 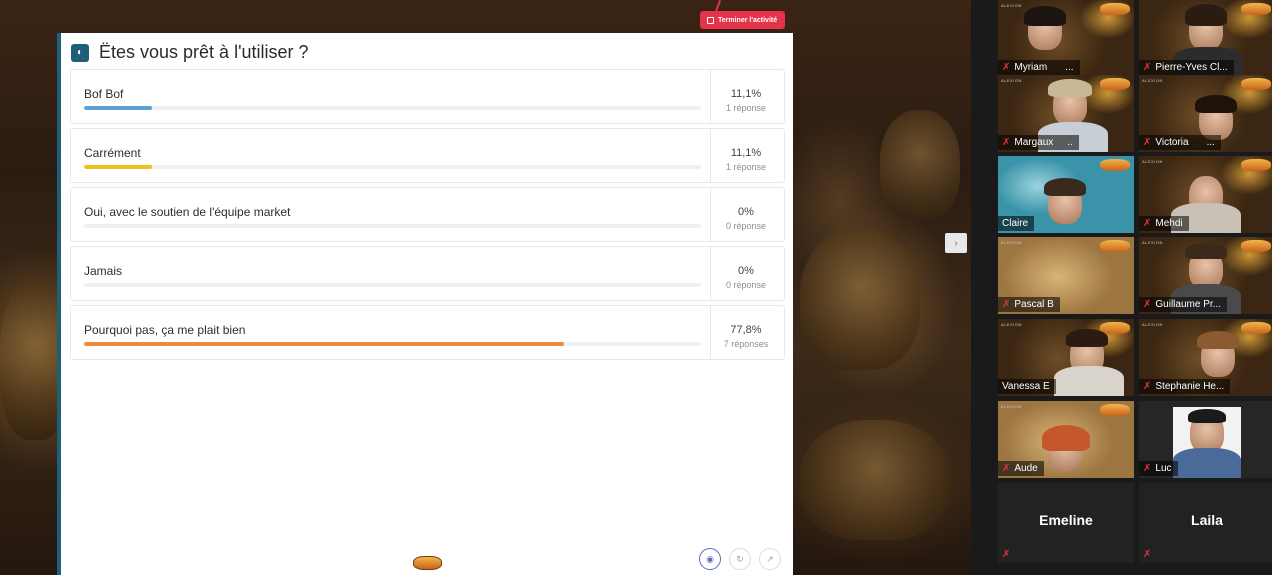 What do you see at coordinates (770, 559) in the screenshot?
I see `share-icon: ↗` at bounding box center [770, 559].